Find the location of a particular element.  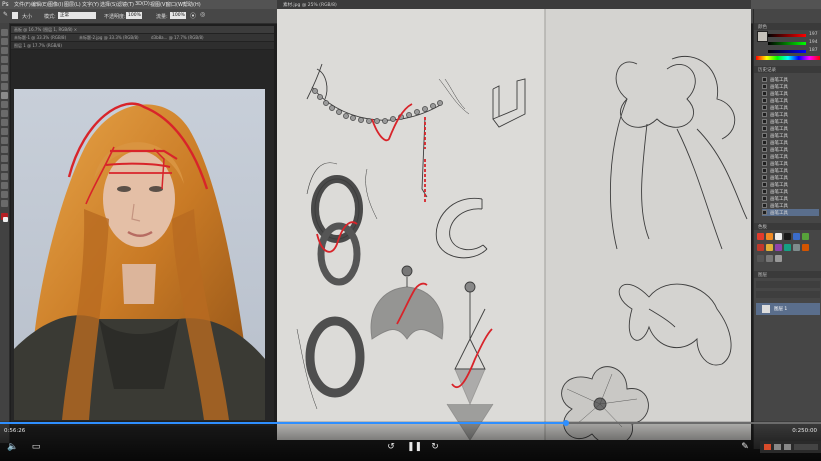

pencil-icon: ✎ is located at coordinates (745, 447).